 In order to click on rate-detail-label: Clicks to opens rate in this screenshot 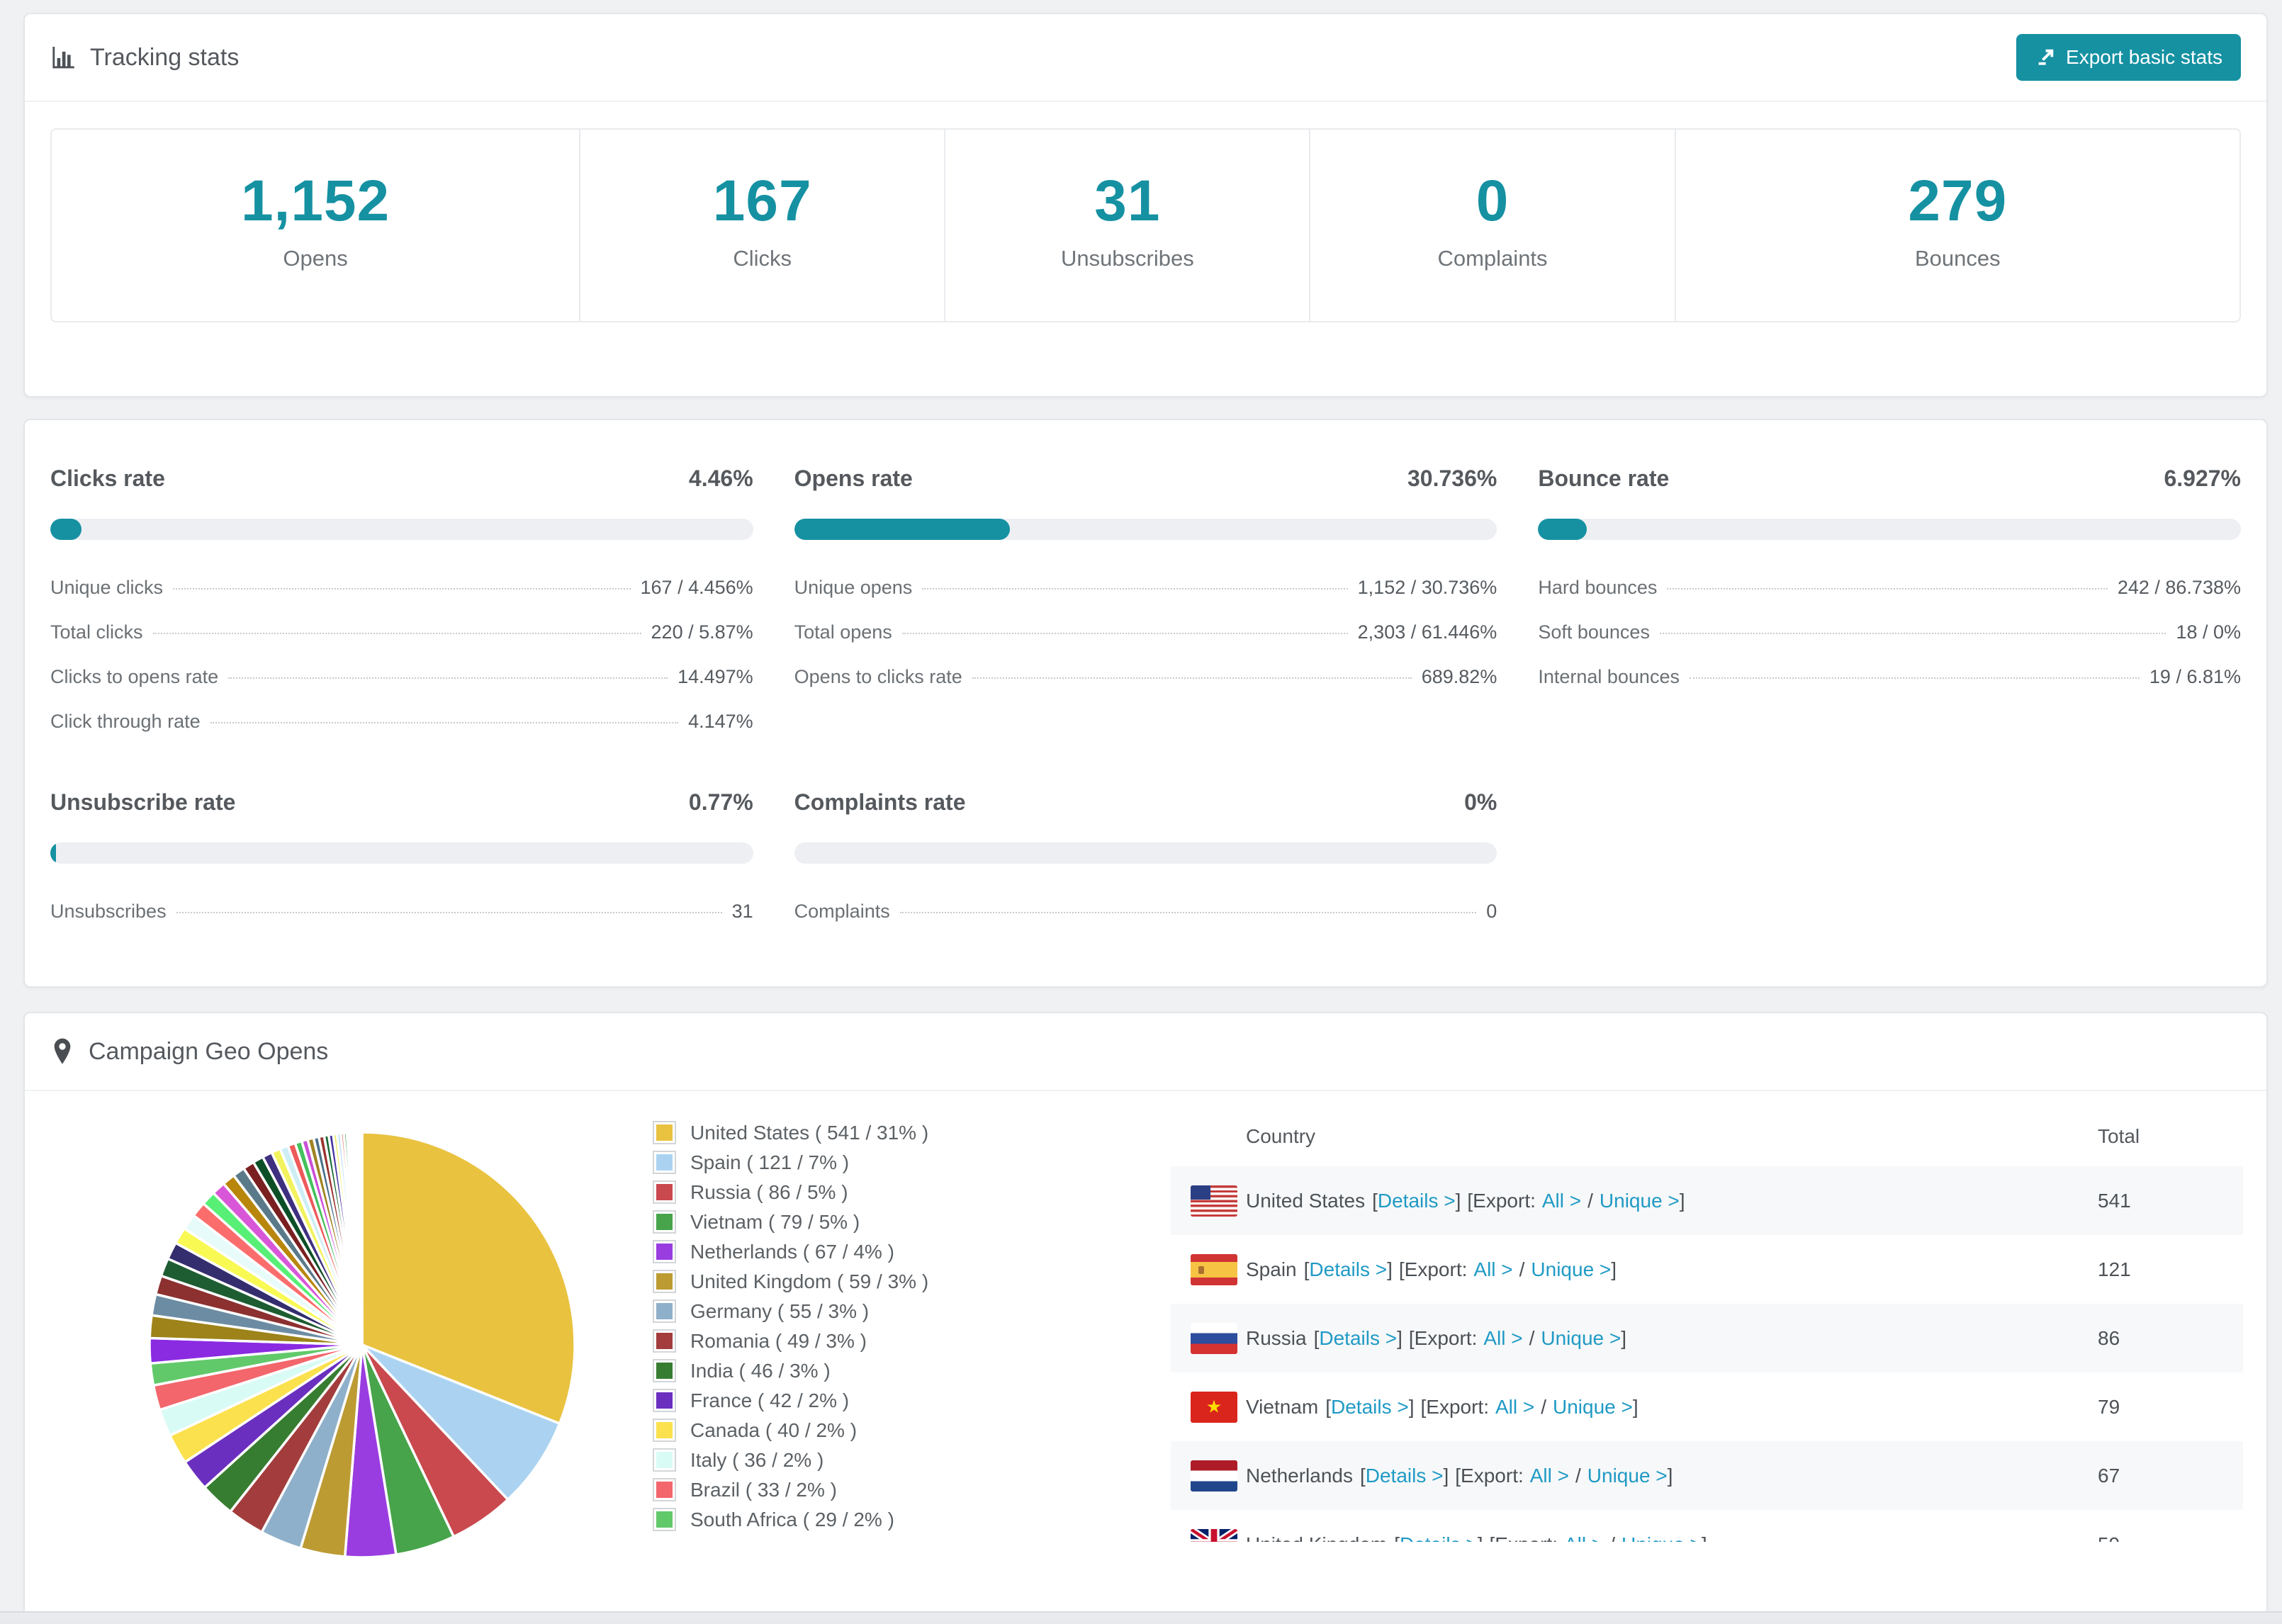, I will do `click(134, 676)`.